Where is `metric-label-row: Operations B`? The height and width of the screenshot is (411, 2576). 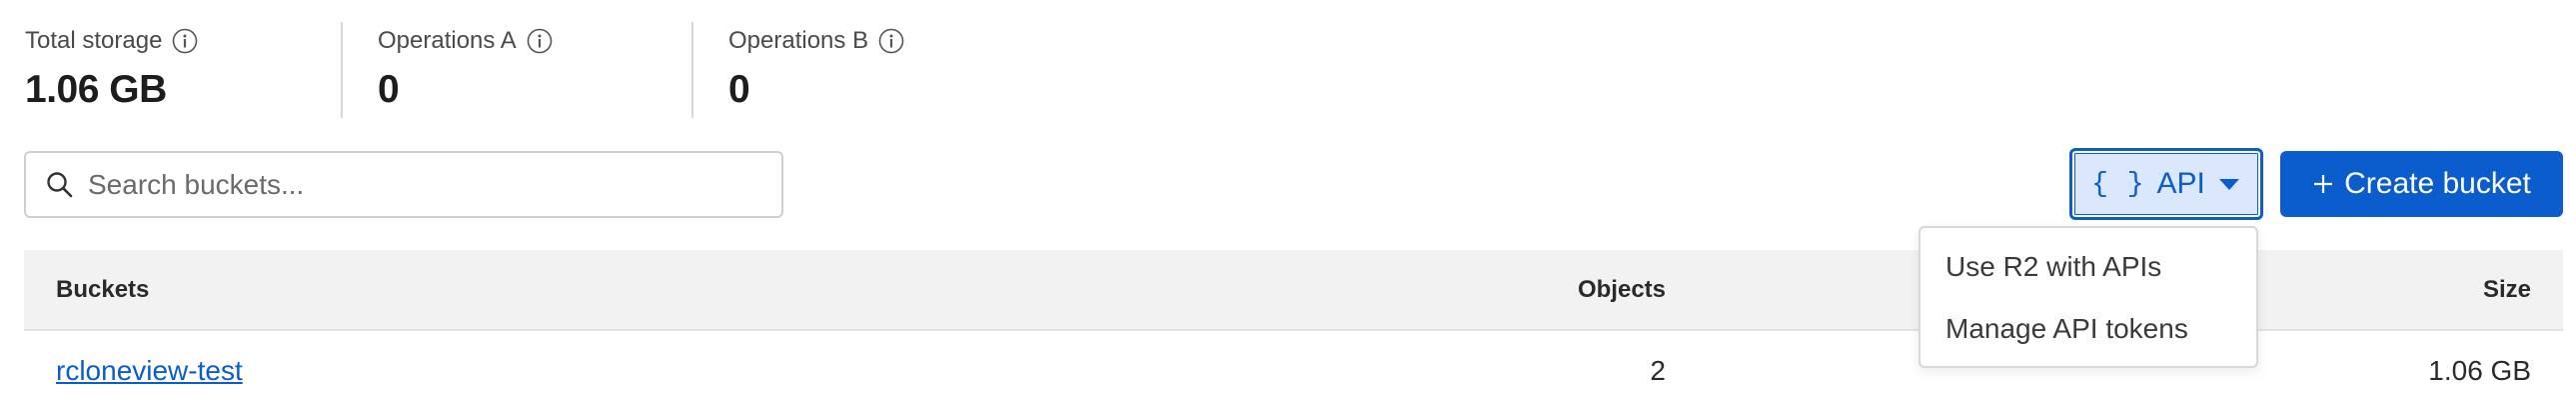
metric-label-row: Operations B is located at coordinates (839, 41).